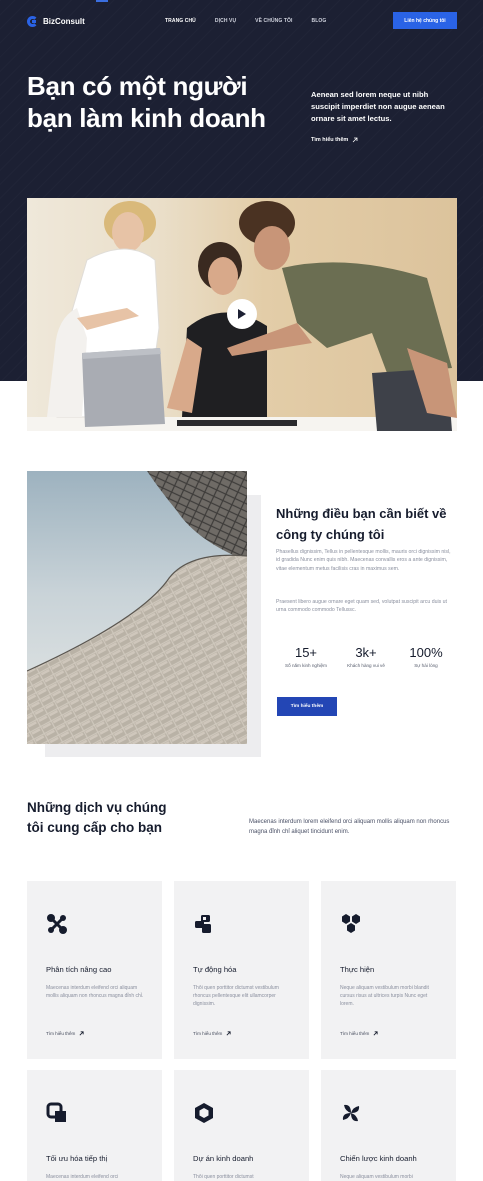 This screenshot has width=483, height=1181. What do you see at coordinates (319, 21) in the screenshot?
I see `menu-item-blog: Blog` at bounding box center [319, 21].